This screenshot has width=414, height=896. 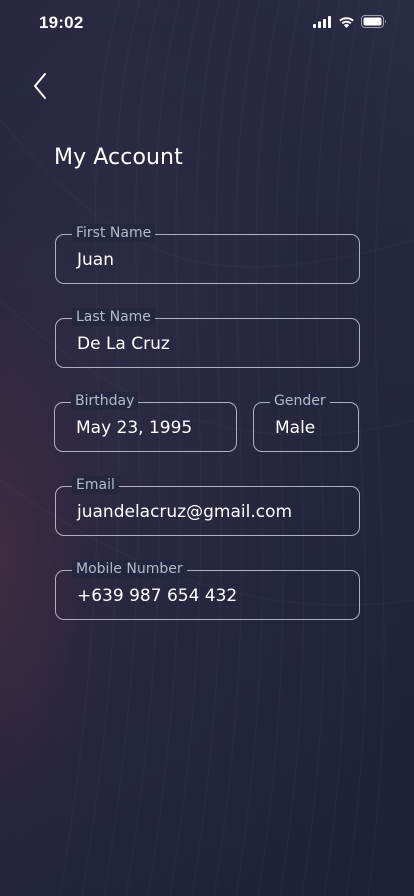 What do you see at coordinates (129, 569) in the screenshot?
I see `mobile-number-label: Mobile Number` at bounding box center [129, 569].